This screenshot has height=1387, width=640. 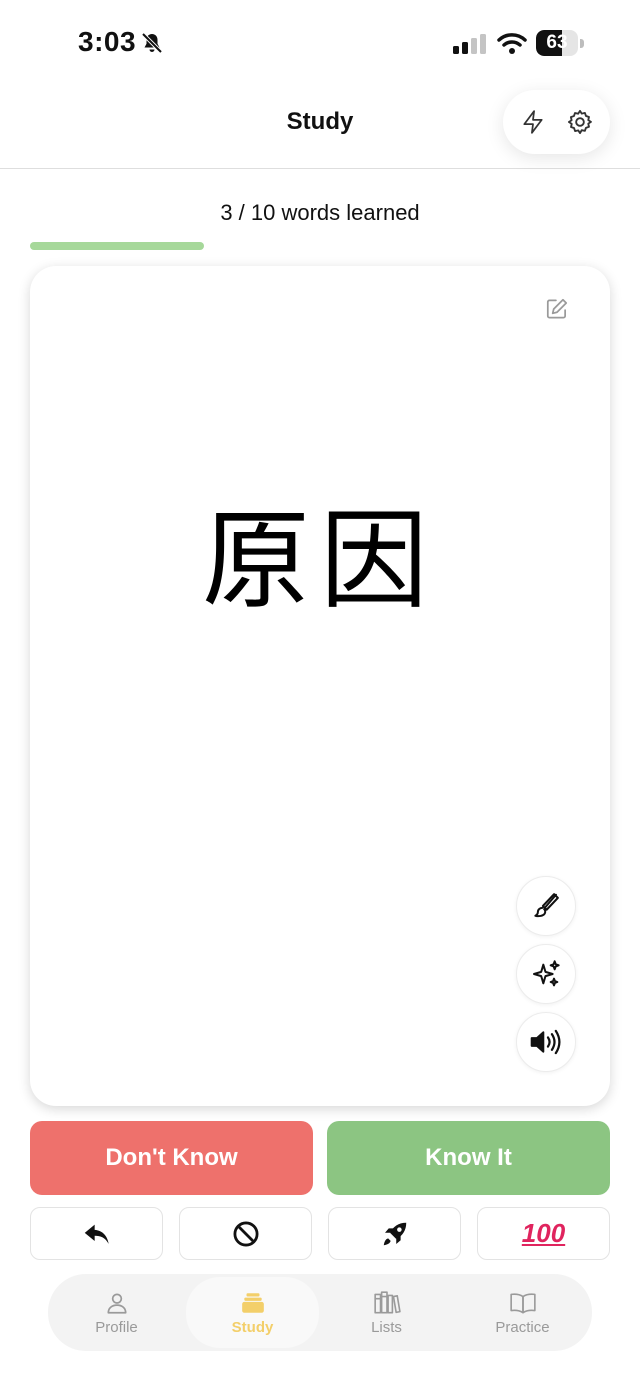 What do you see at coordinates (512, 43) in the screenshot?
I see `wifi-icon` at bounding box center [512, 43].